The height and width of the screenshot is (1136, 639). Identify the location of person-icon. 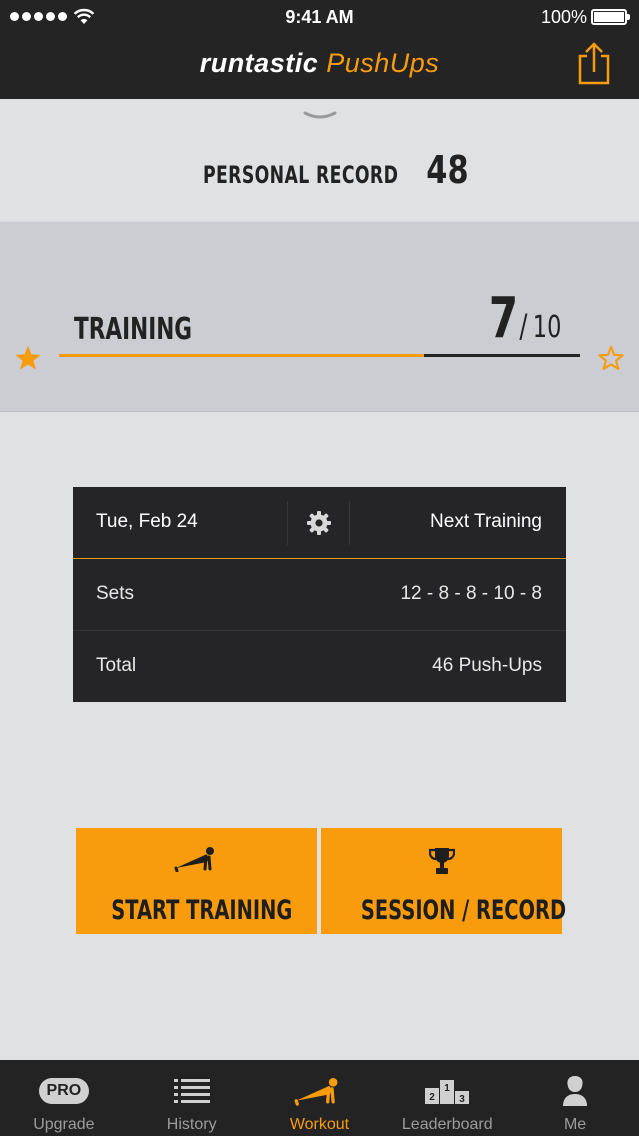
(575, 1091).